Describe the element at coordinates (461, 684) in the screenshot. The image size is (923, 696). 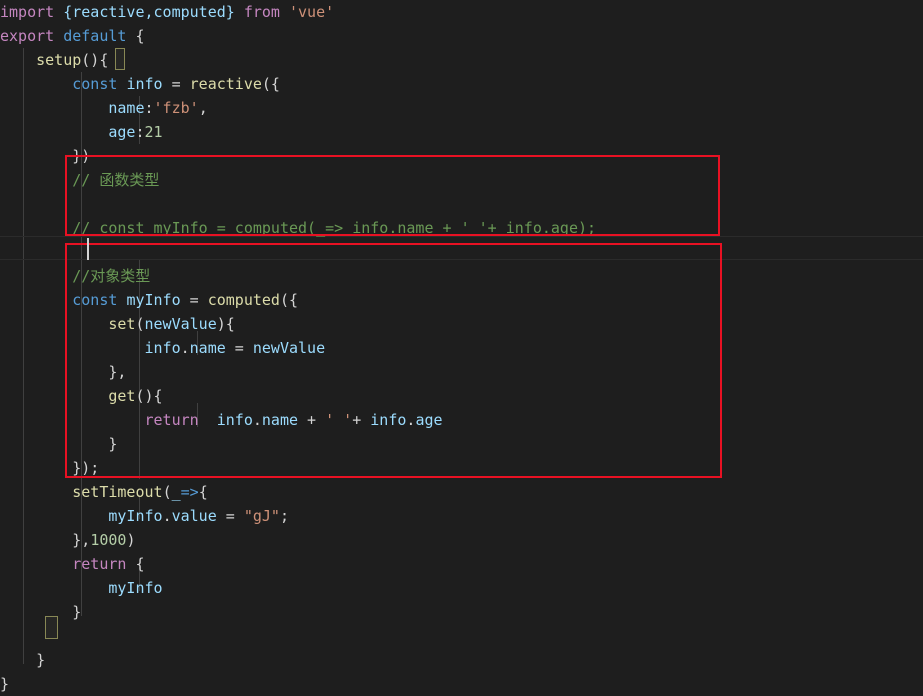
I see `code-line-29: }` at that location.